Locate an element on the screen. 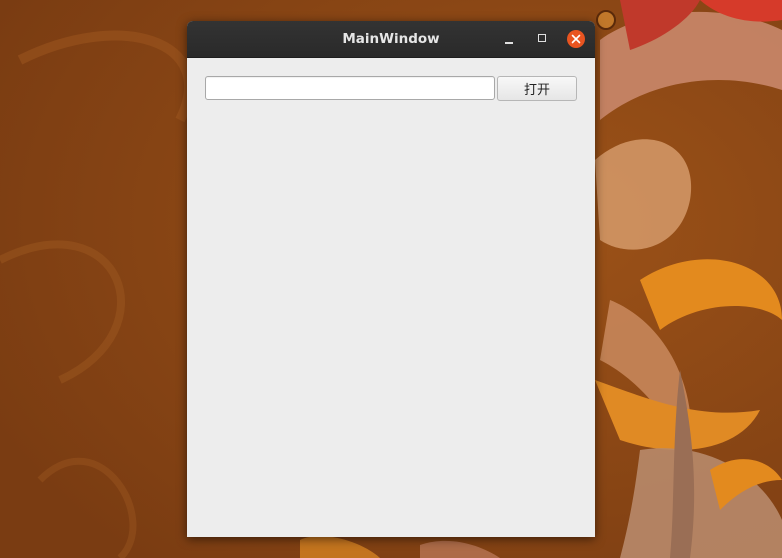  window-titlebar: MainWindow is located at coordinates (391, 39).